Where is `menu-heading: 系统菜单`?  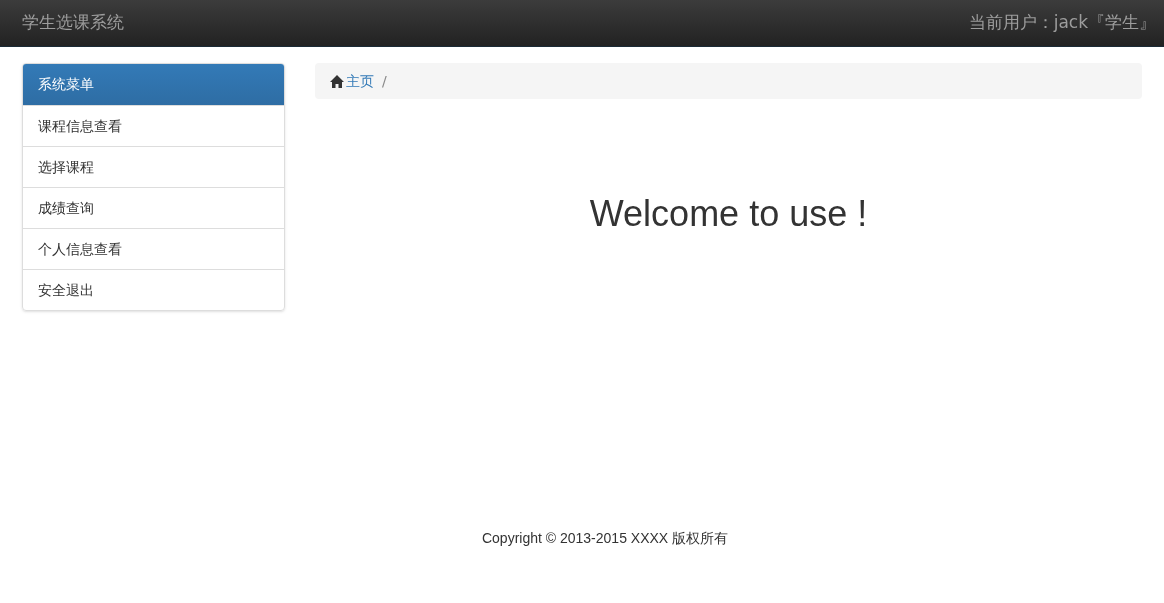 menu-heading: 系统菜单 is located at coordinates (153, 84).